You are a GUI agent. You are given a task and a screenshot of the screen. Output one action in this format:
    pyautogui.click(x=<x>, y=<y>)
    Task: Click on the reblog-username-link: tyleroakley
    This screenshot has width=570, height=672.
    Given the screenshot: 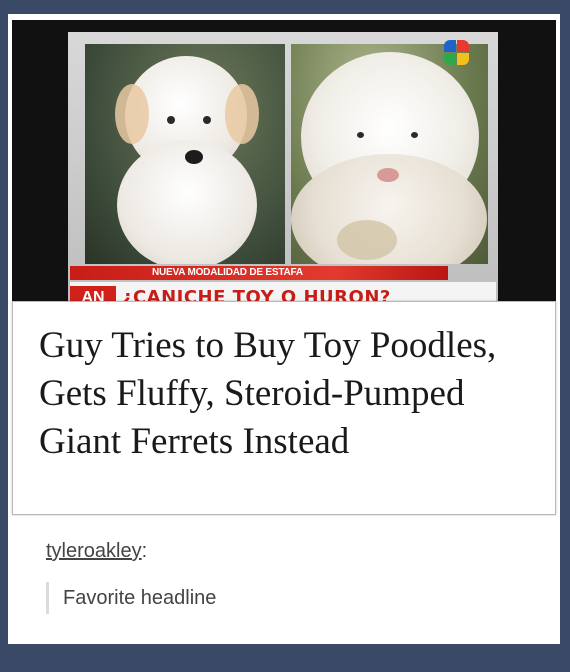 What is the action you would take?
    pyautogui.click(x=94, y=551)
    